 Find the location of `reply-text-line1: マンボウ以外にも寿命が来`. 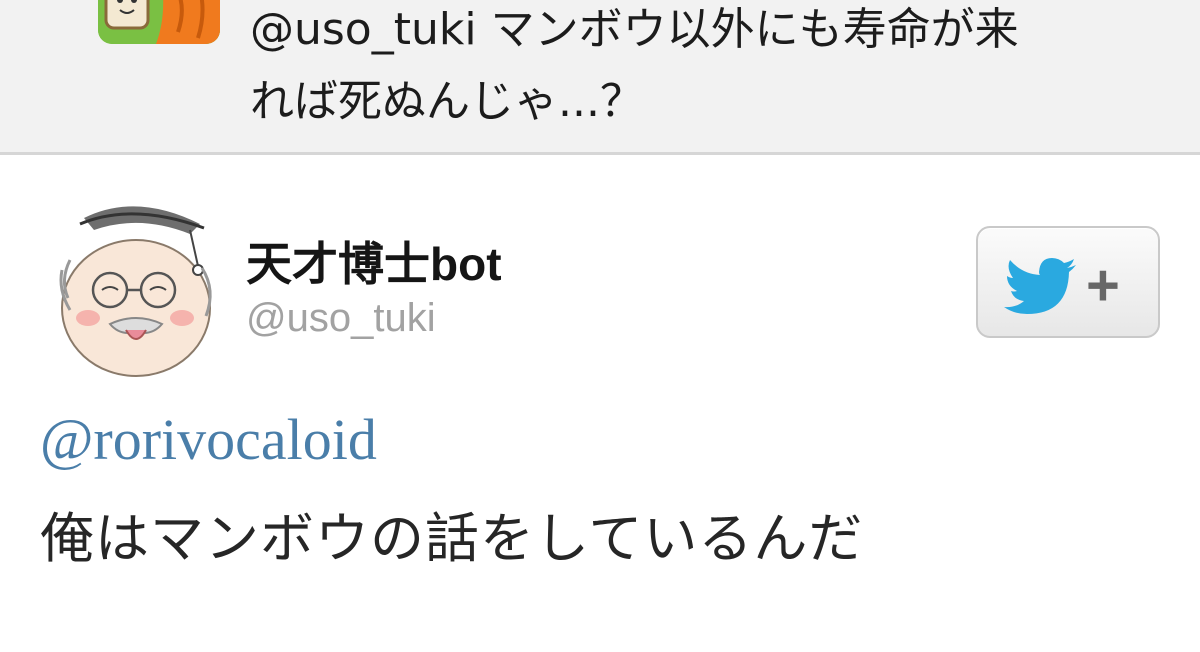

reply-text-line1: マンボウ以外にも寿命が来 is located at coordinates (747, 29).